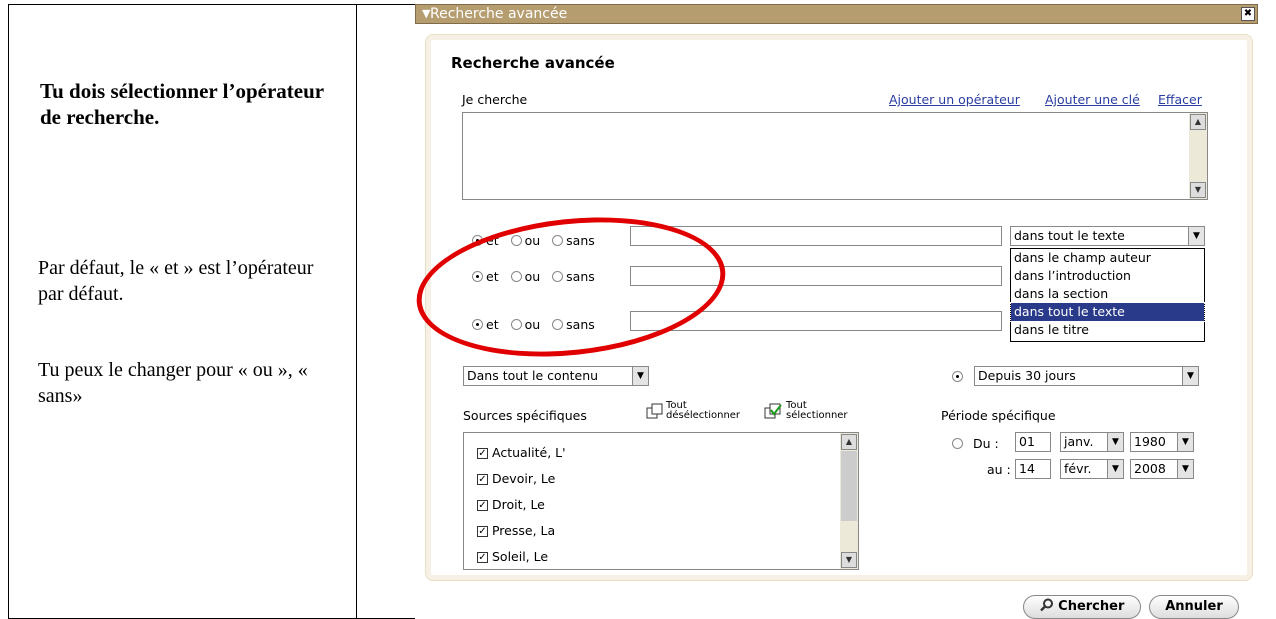  I want to click on list-item: ✓ Droit, Le, so click(511, 507).